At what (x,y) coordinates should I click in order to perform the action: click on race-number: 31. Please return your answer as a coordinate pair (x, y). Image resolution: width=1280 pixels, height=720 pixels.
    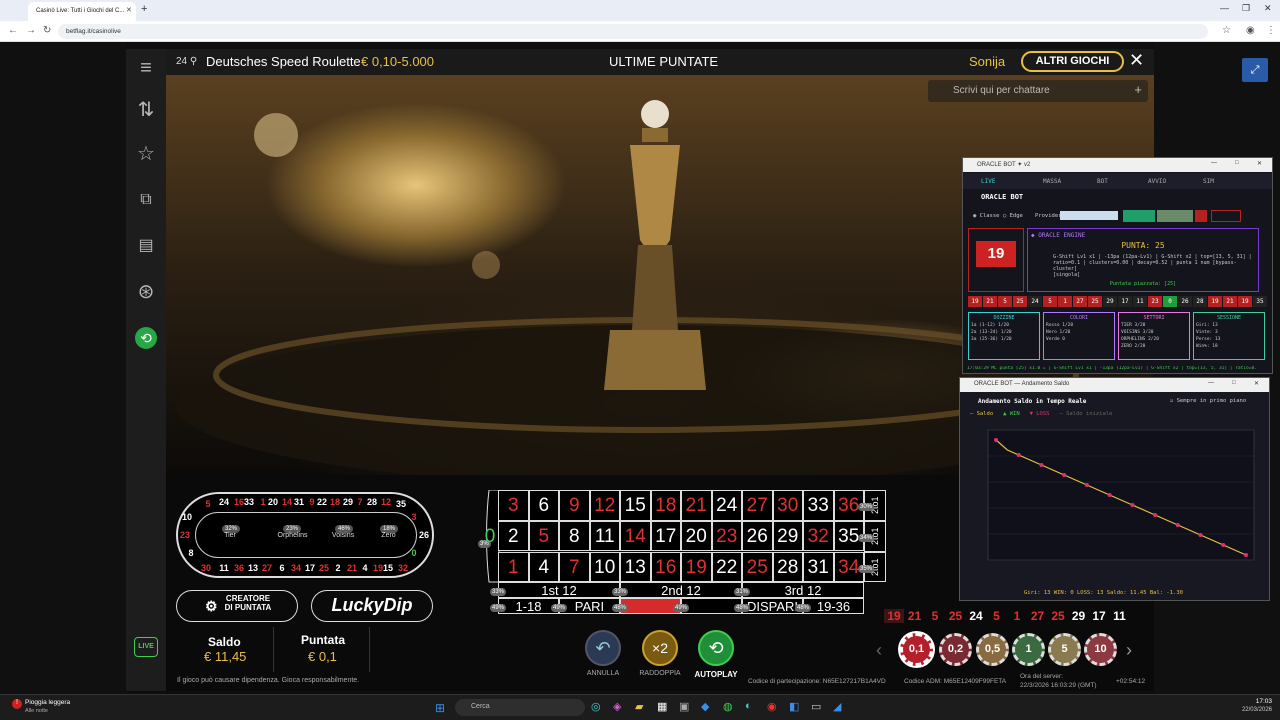
    Looking at the image, I should click on (299, 502).